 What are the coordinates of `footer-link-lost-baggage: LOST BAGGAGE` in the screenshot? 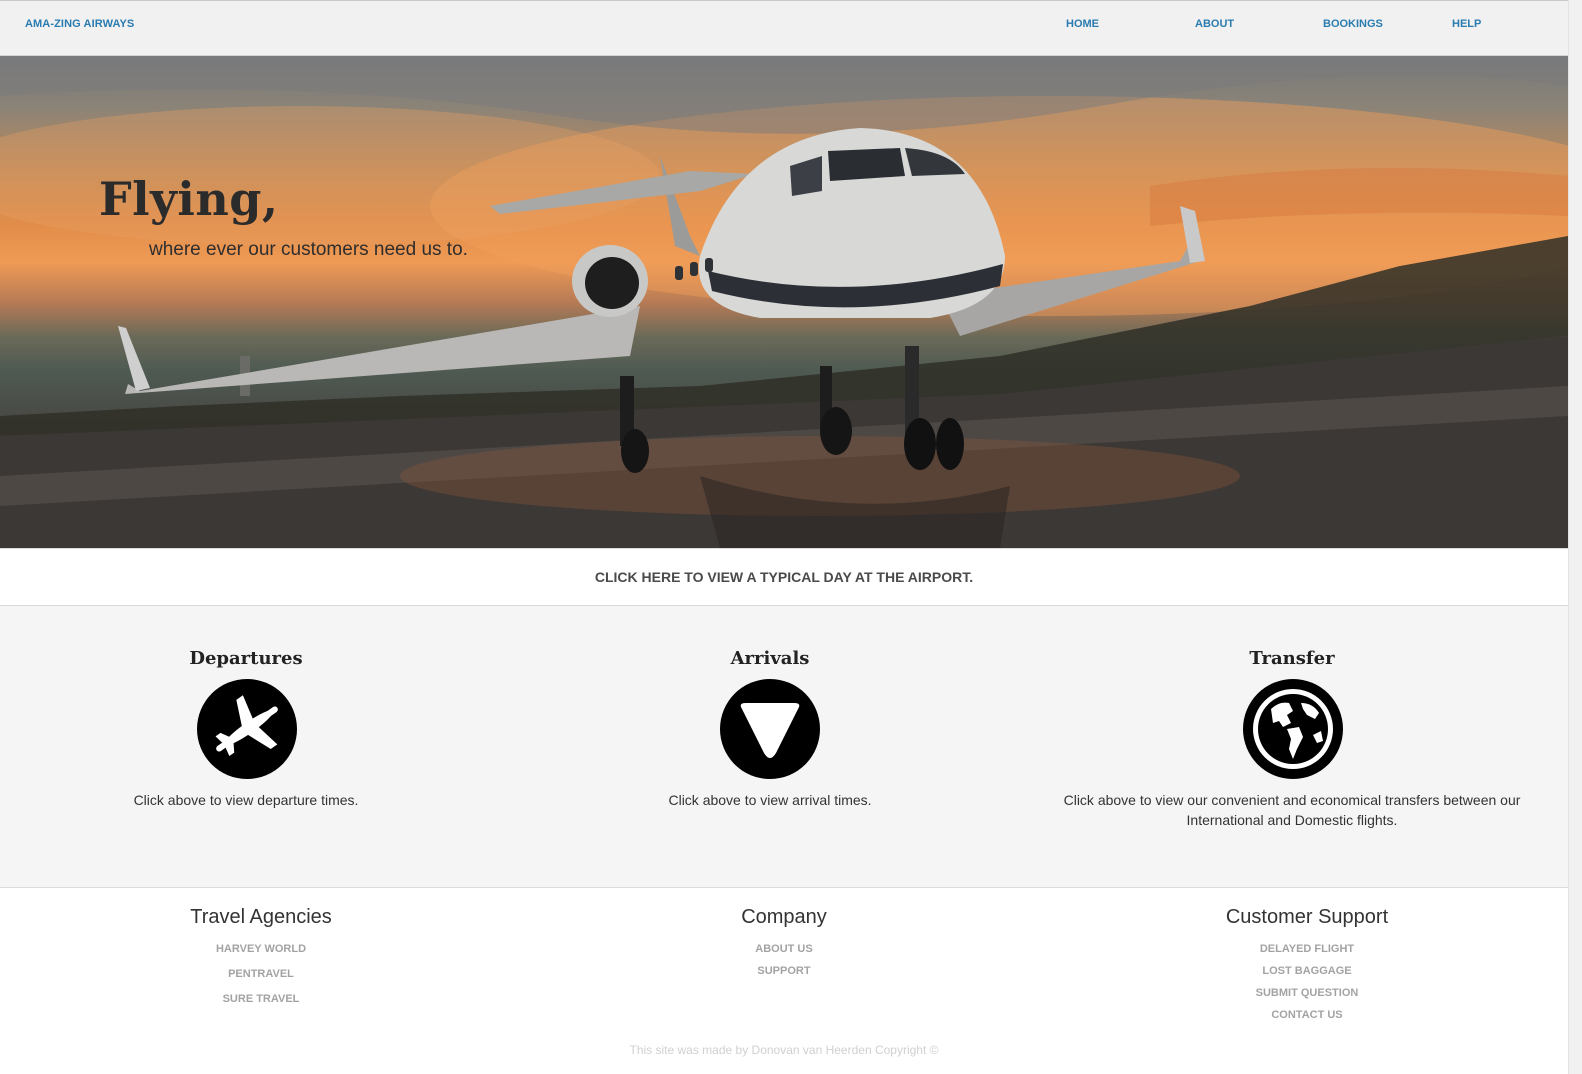 It's located at (1307, 971).